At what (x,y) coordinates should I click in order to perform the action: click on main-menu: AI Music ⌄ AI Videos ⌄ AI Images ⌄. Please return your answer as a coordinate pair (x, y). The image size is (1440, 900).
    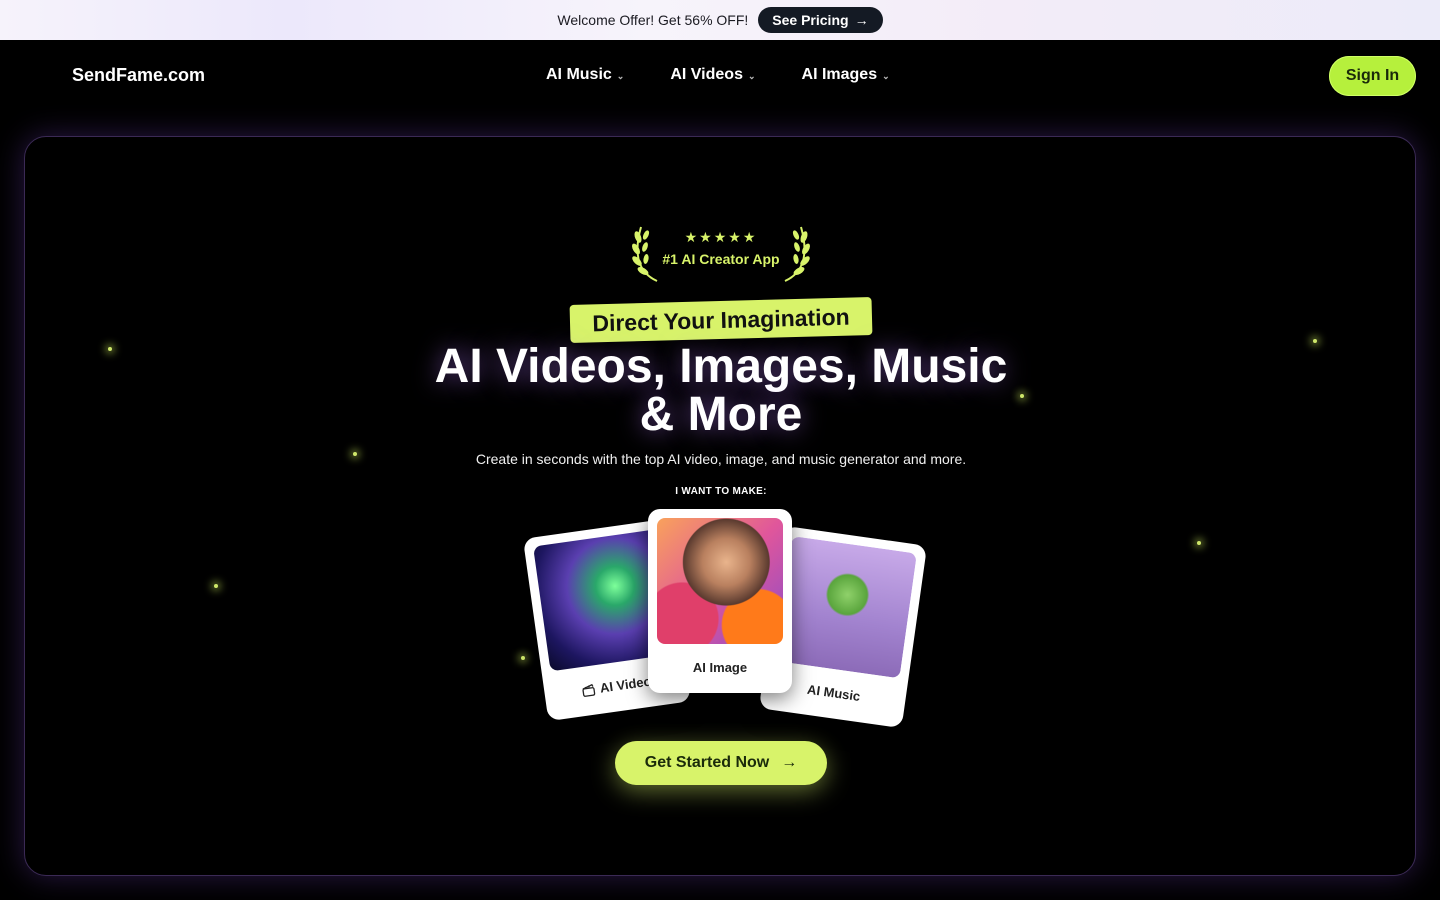
    Looking at the image, I should click on (718, 75).